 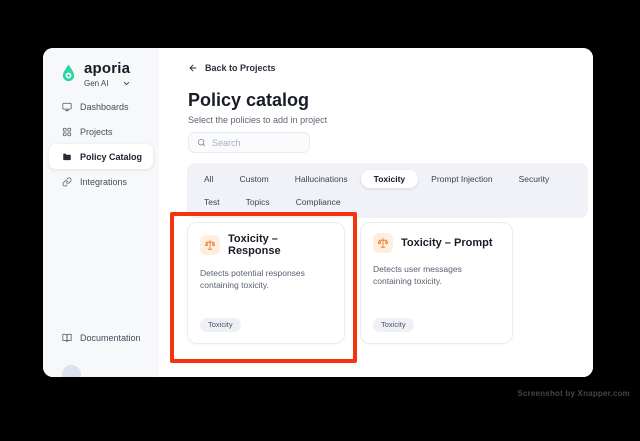 What do you see at coordinates (104, 181) in the screenshot?
I see `sidebar-item-label: Integrations` at bounding box center [104, 181].